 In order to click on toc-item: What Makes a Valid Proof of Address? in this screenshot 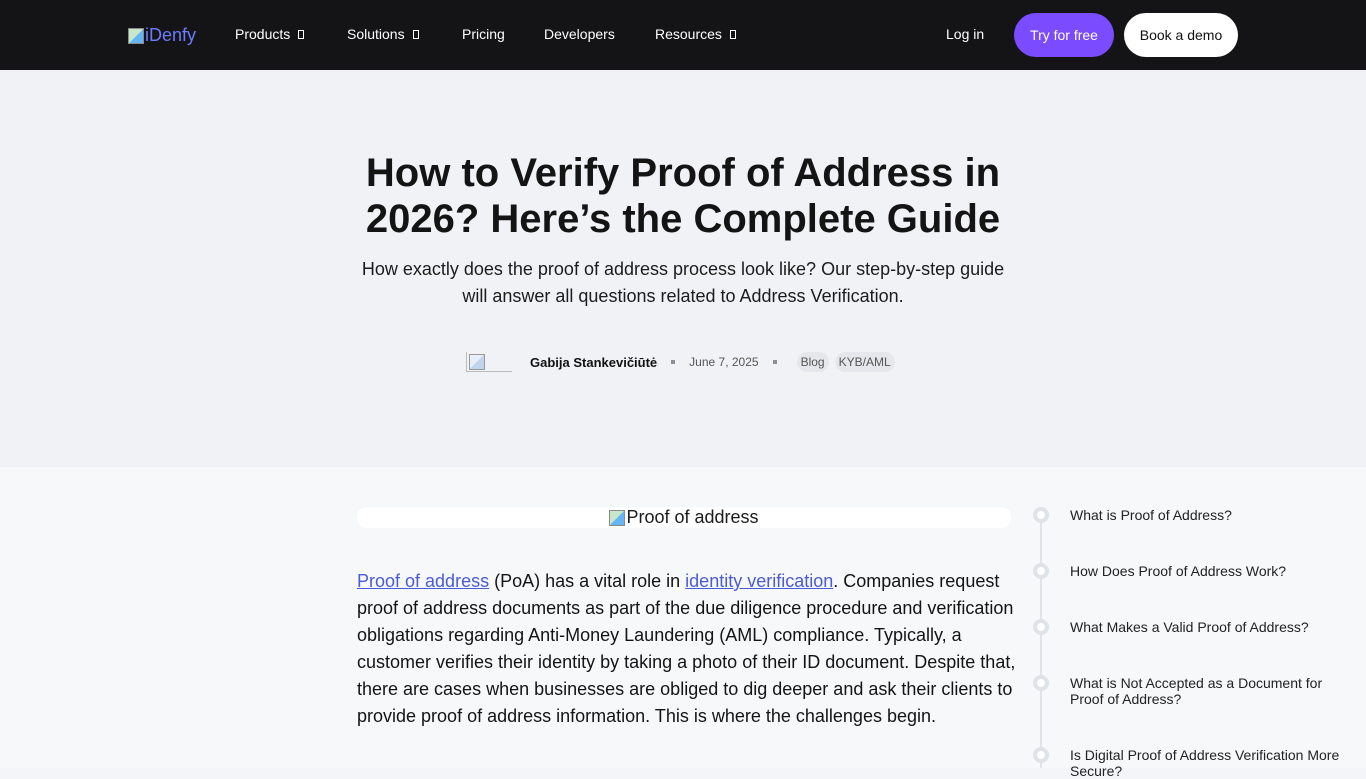, I will do `click(1191, 627)`.